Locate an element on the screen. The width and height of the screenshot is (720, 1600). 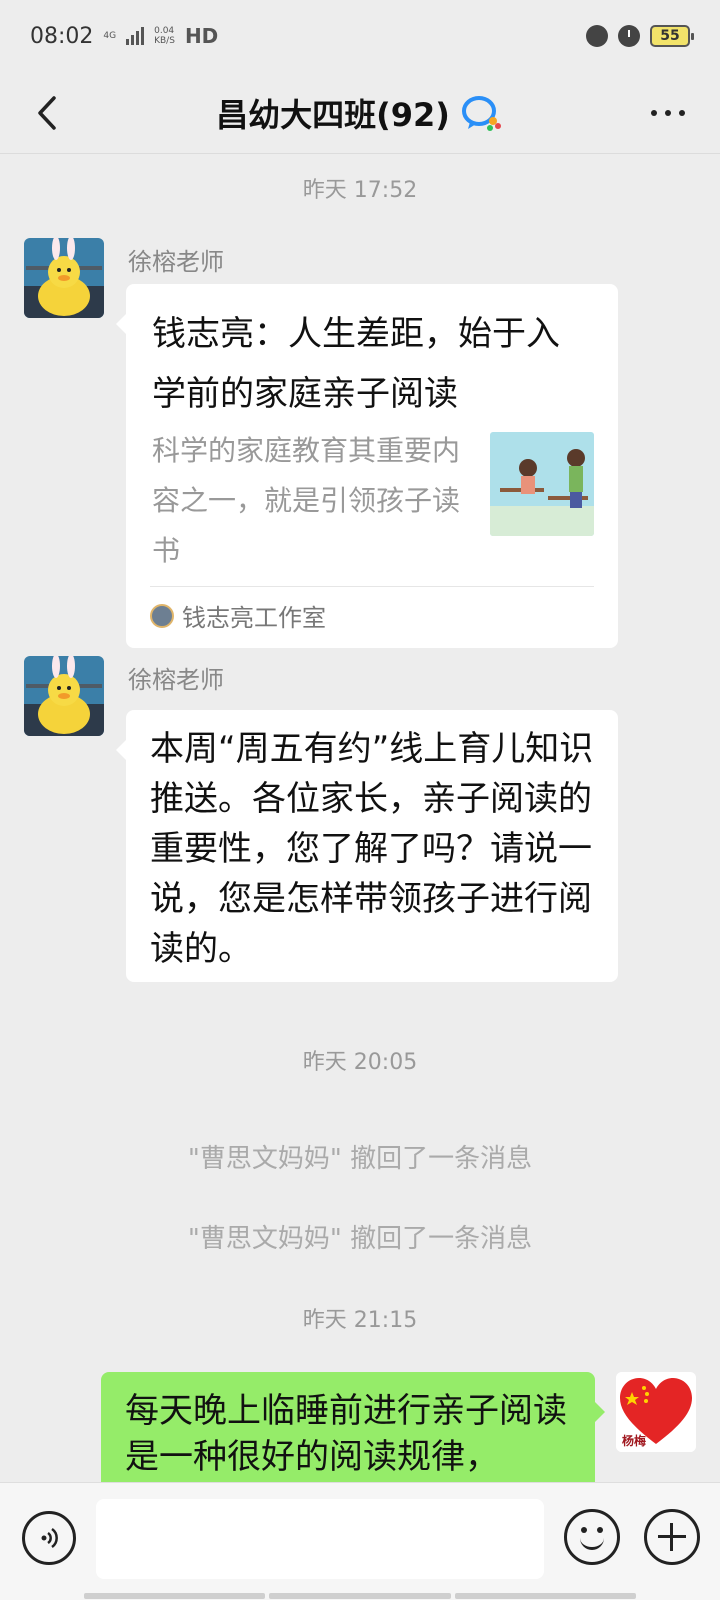
more-button is located at coordinates (668, 113).